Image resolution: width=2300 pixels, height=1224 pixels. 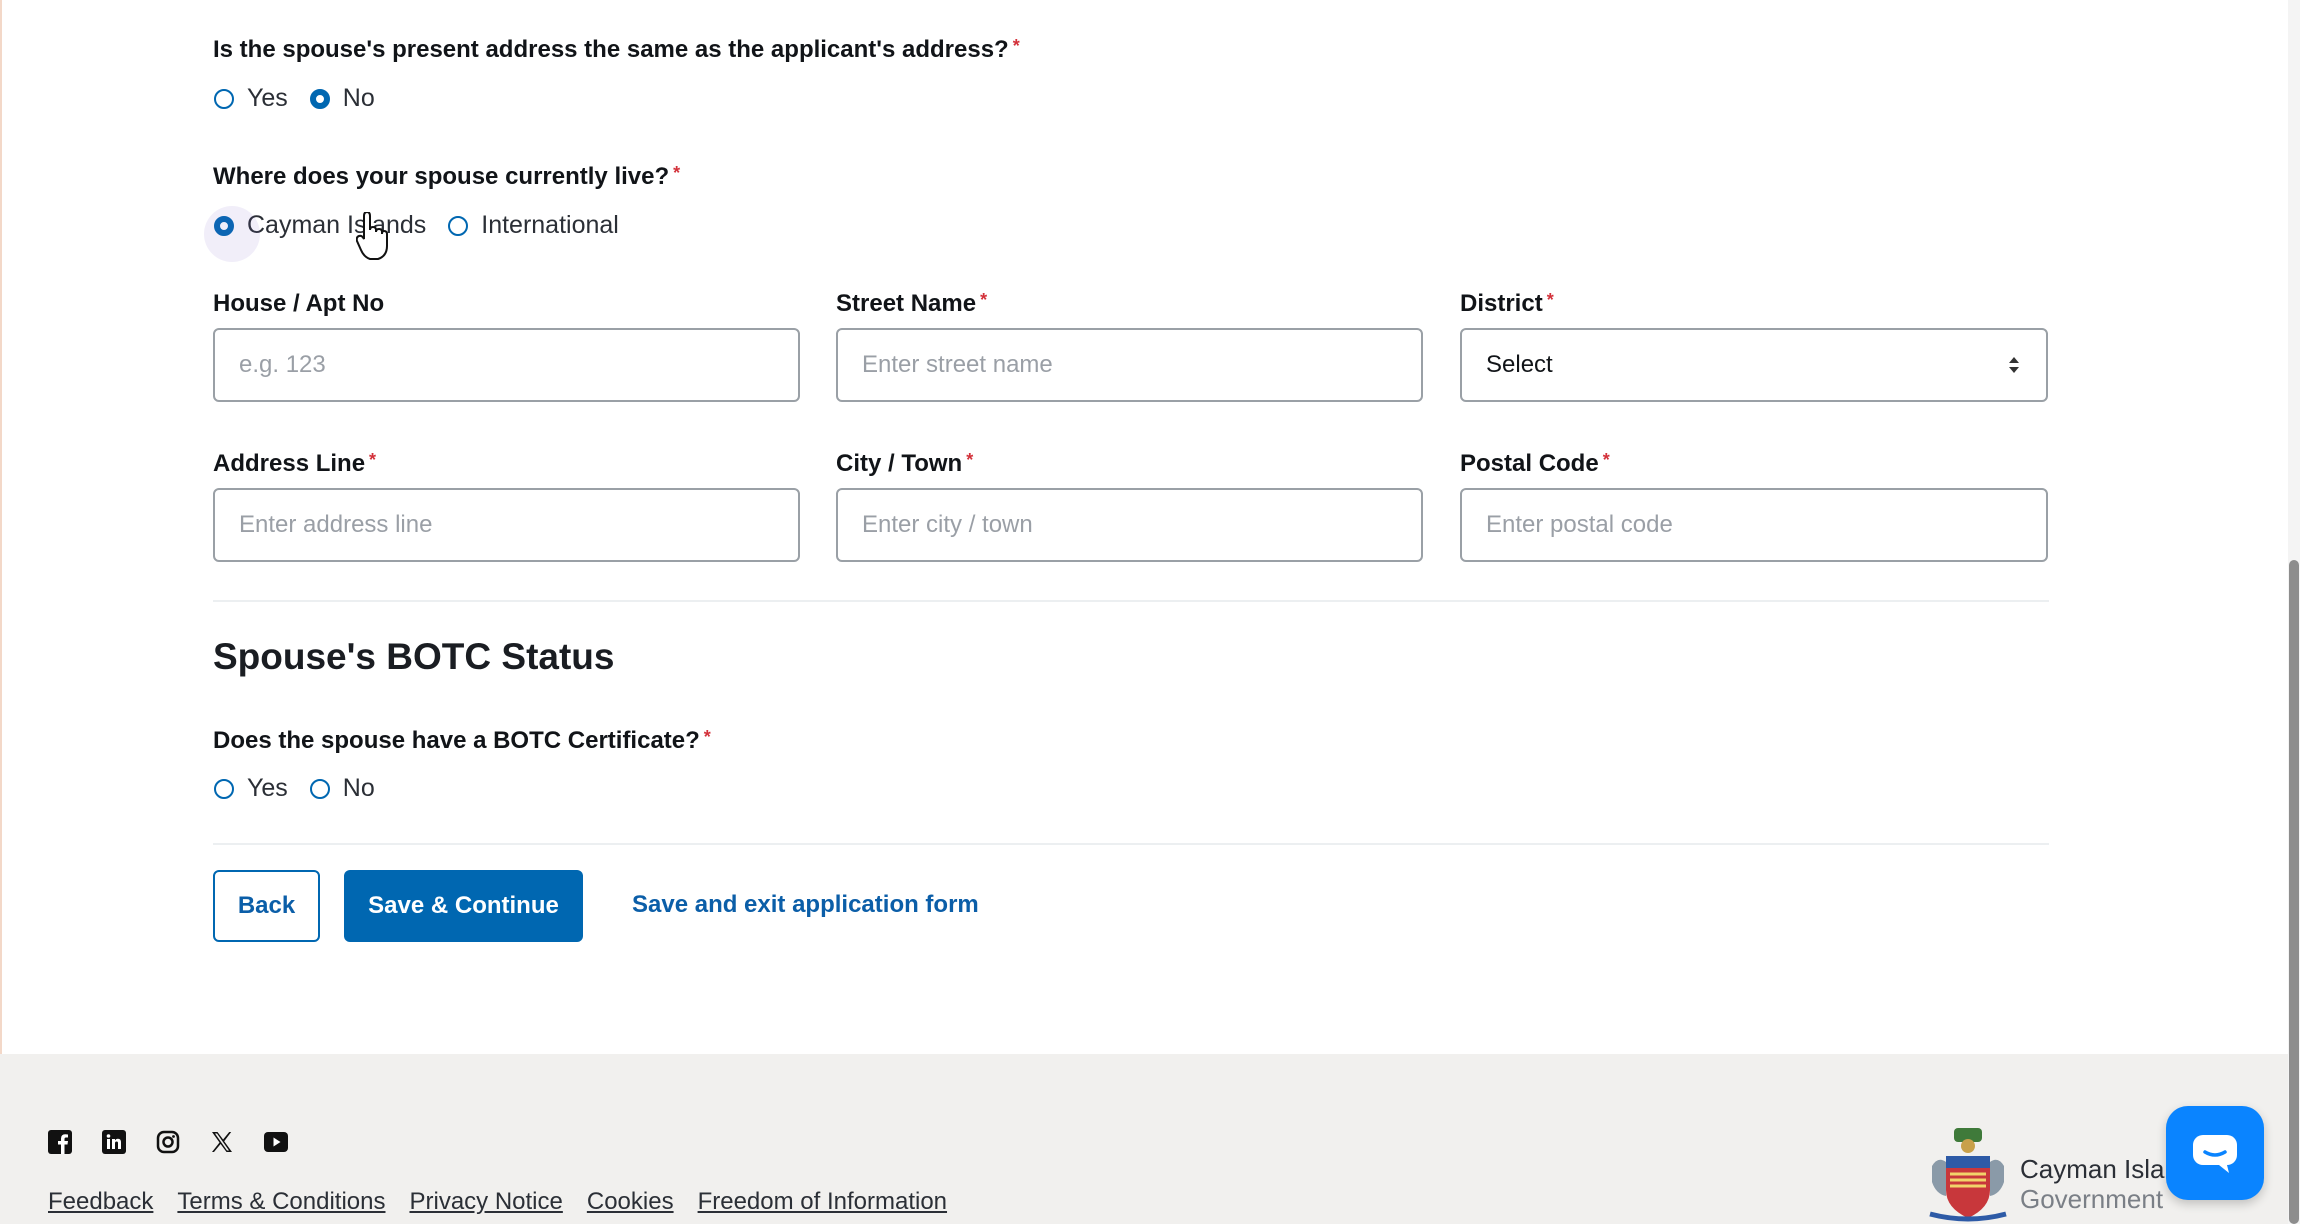 What do you see at coordinates (222, 1142) in the screenshot?
I see `x-icon` at bounding box center [222, 1142].